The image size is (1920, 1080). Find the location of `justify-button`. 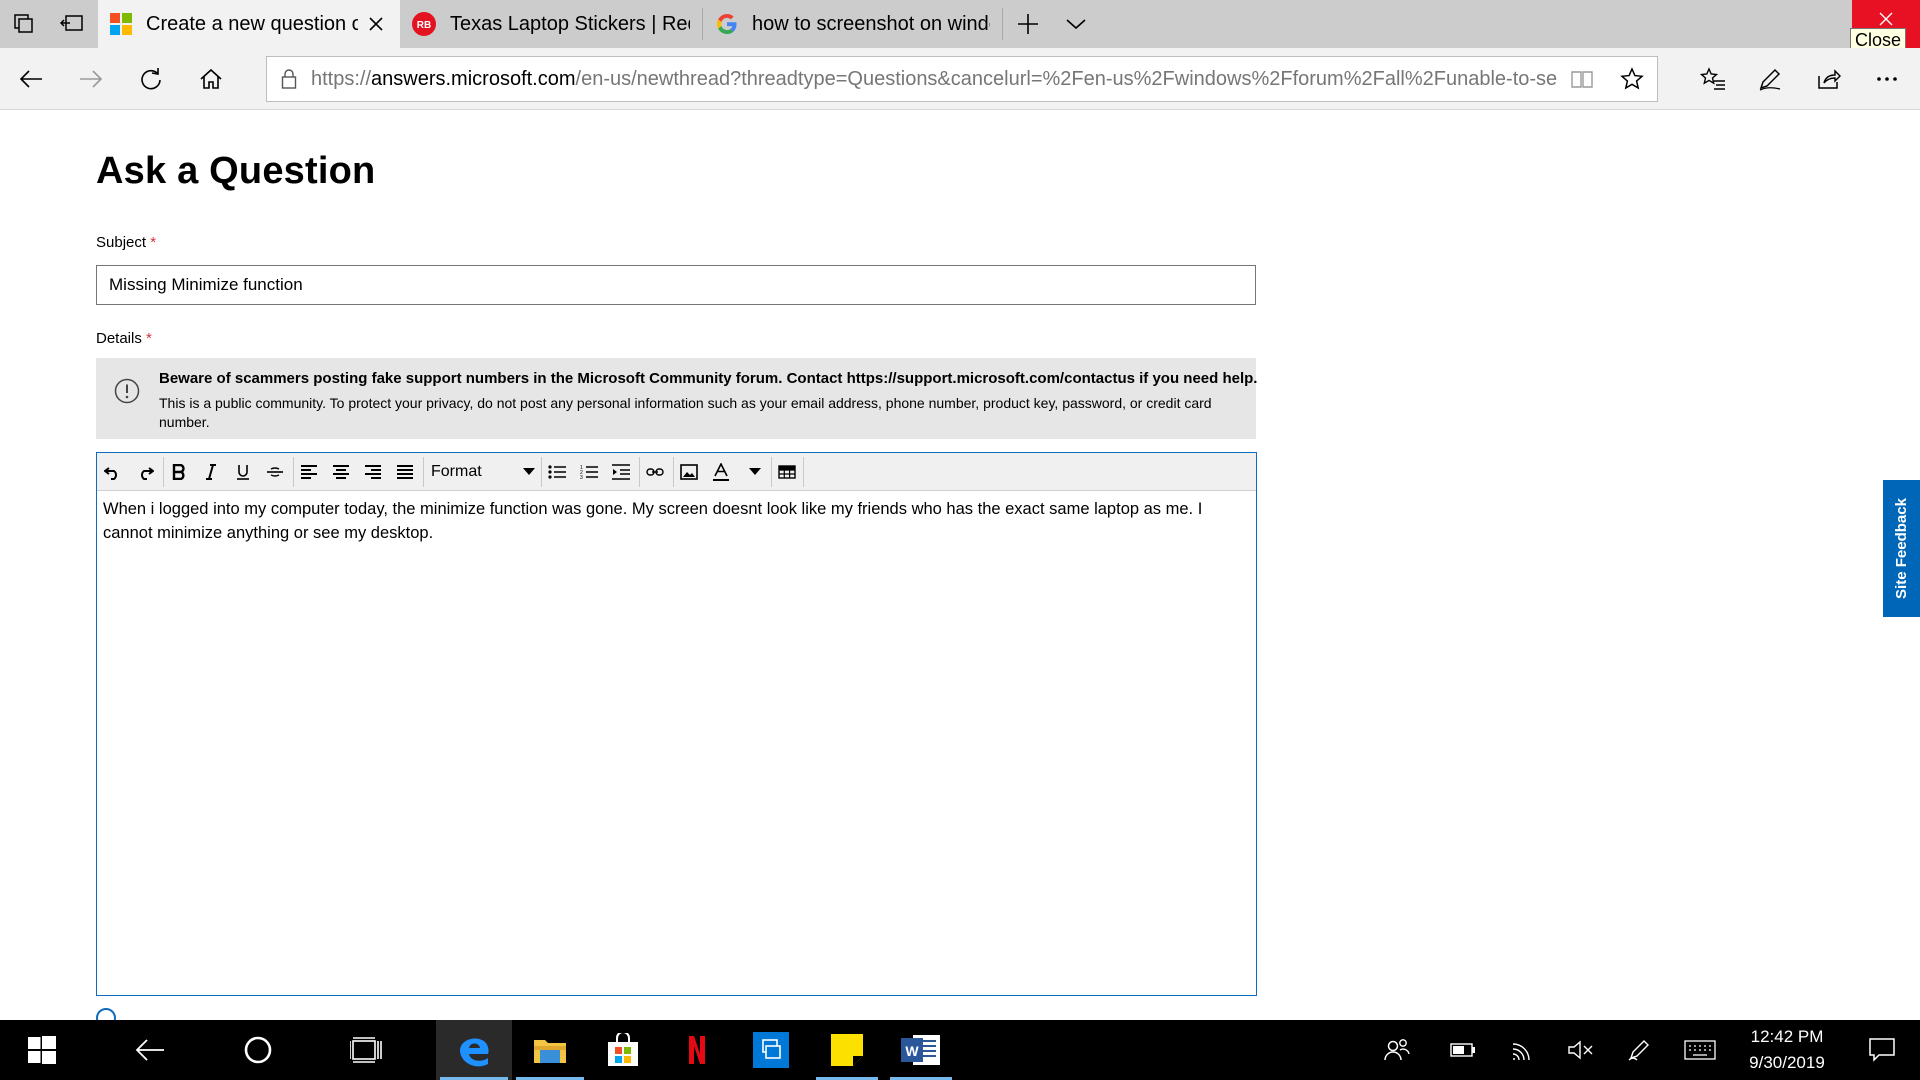

justify-button is located at coordinates (405, 472).